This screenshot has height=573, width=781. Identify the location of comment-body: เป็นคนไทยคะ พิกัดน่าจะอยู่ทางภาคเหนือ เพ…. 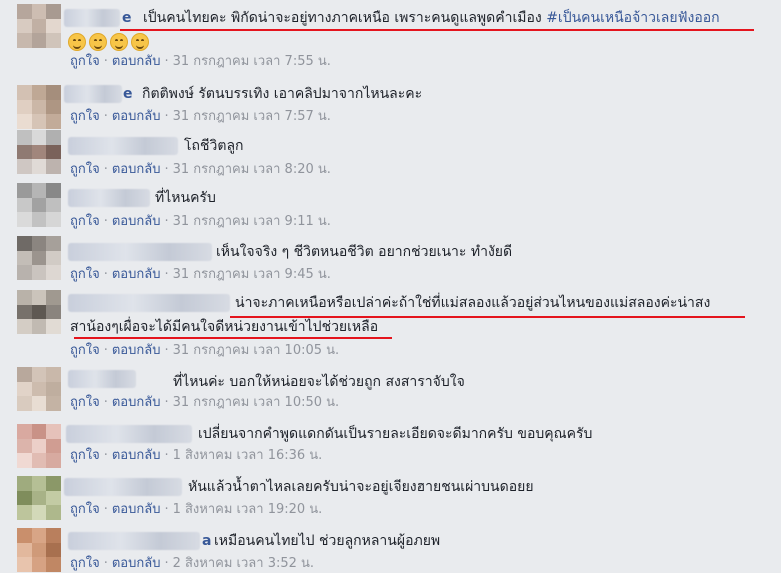
(342, 18).